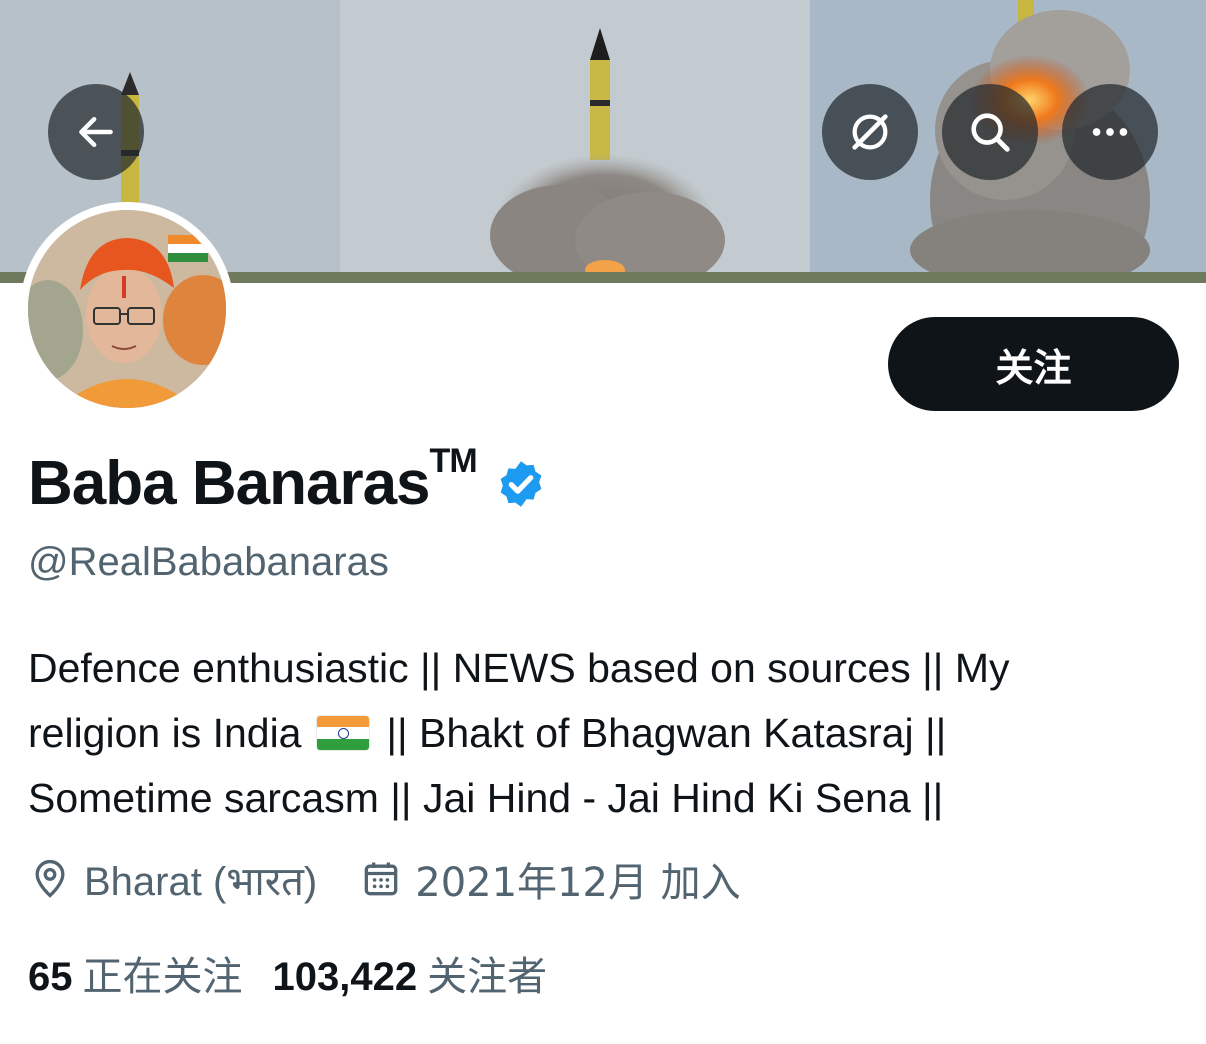 The image size is (1206, 1044). What do you see at coordinates (381, 879) in the screenshot?
I see `calendar-icon` at bounding box center [381, 879].